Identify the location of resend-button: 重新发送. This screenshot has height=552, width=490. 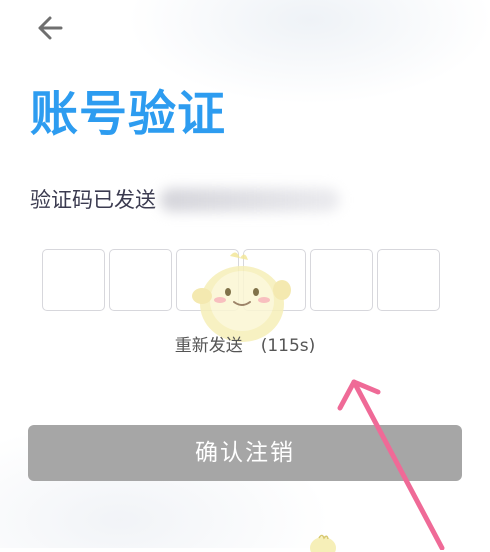
(209, 346).